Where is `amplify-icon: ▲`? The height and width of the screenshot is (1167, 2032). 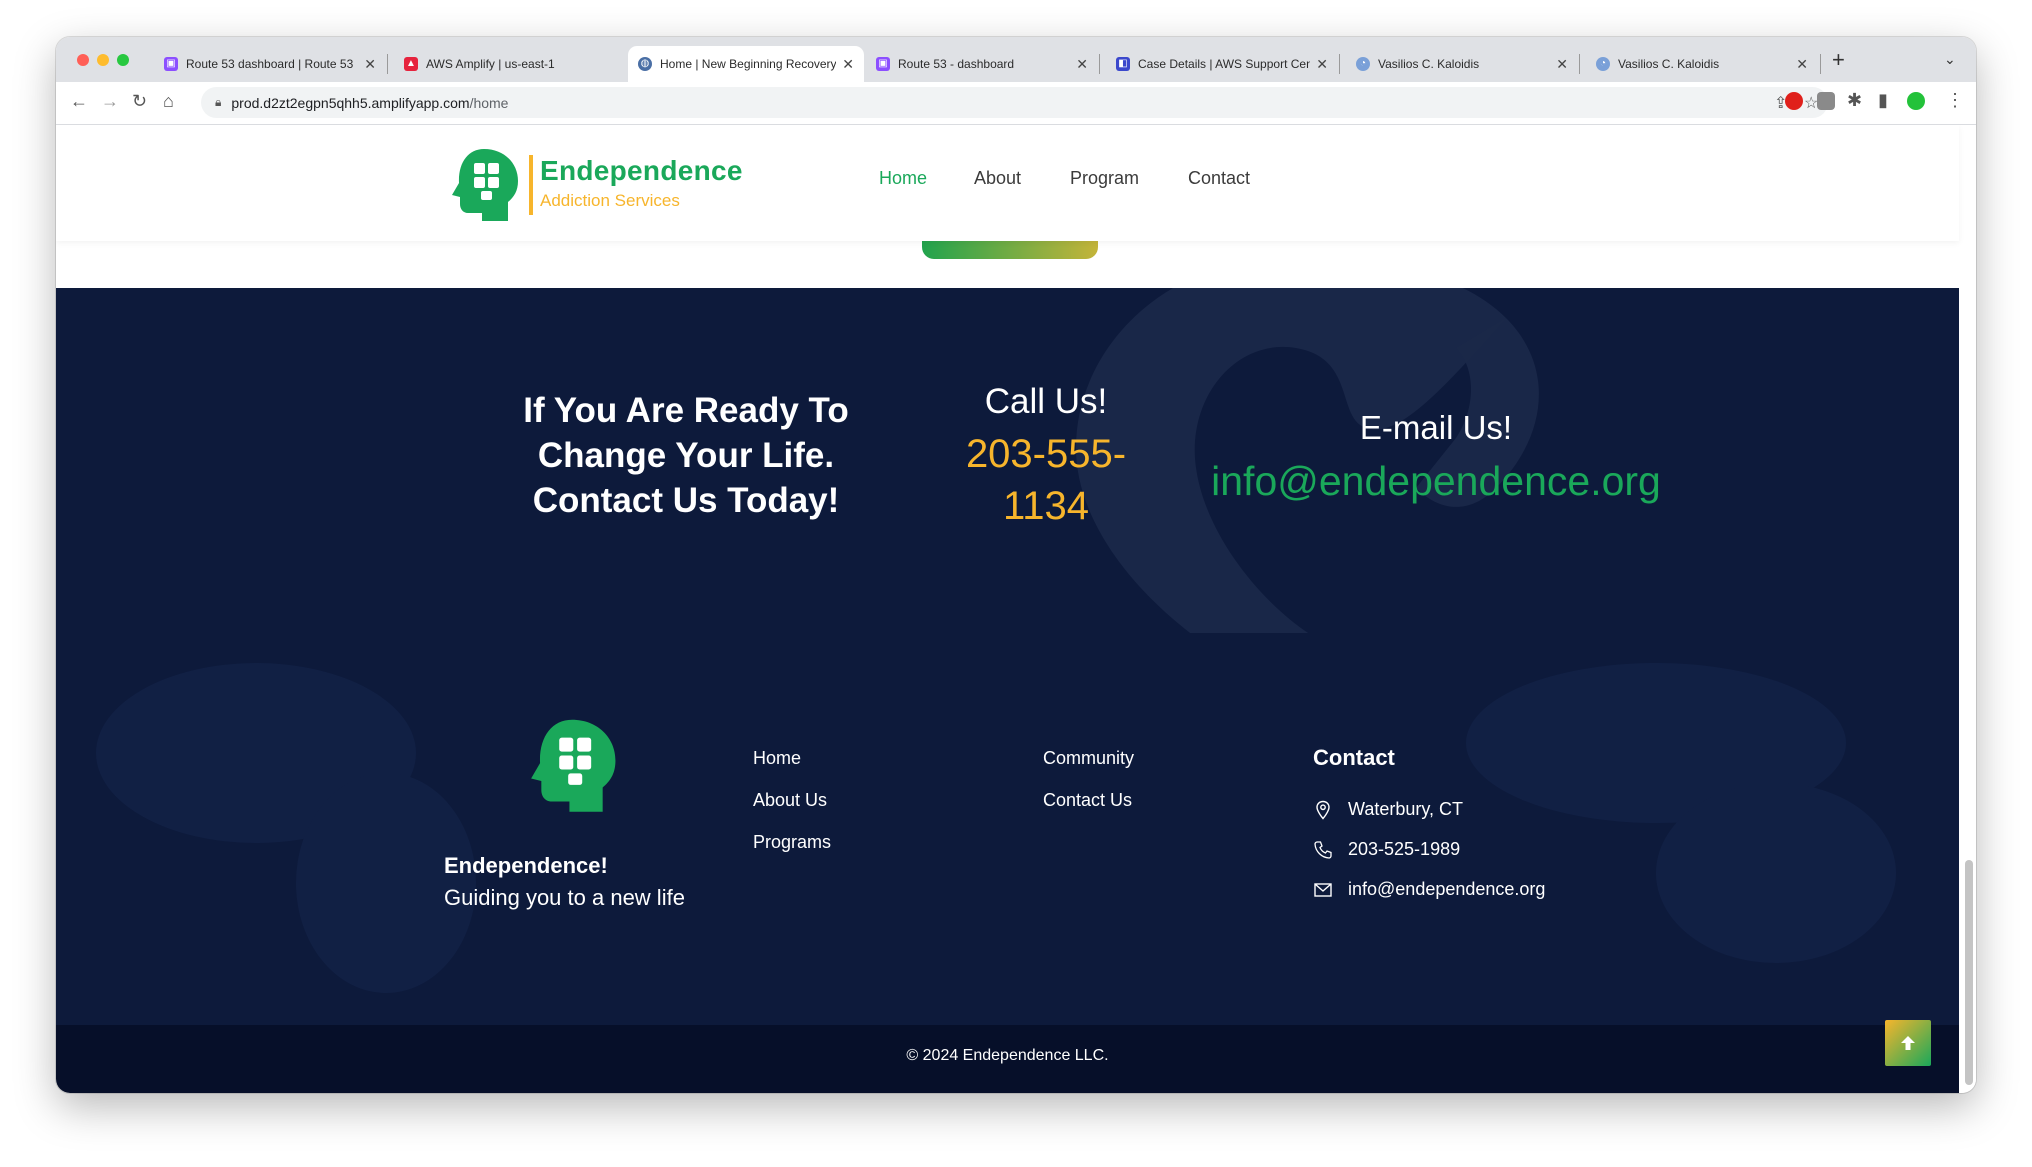
amplify-icon: ▲ is located at coordinates (411, 64).